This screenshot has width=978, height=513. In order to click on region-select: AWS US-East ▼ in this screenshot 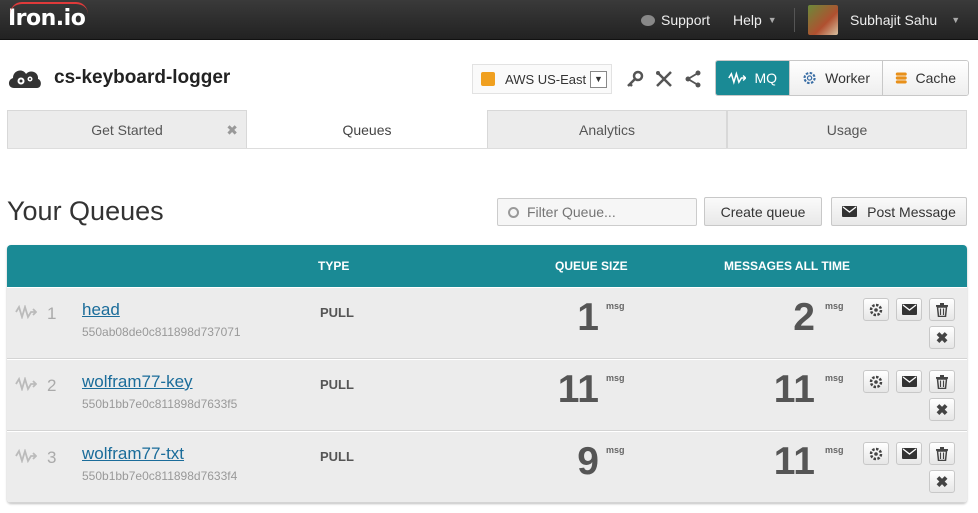, I will do `click(542, 79)`.